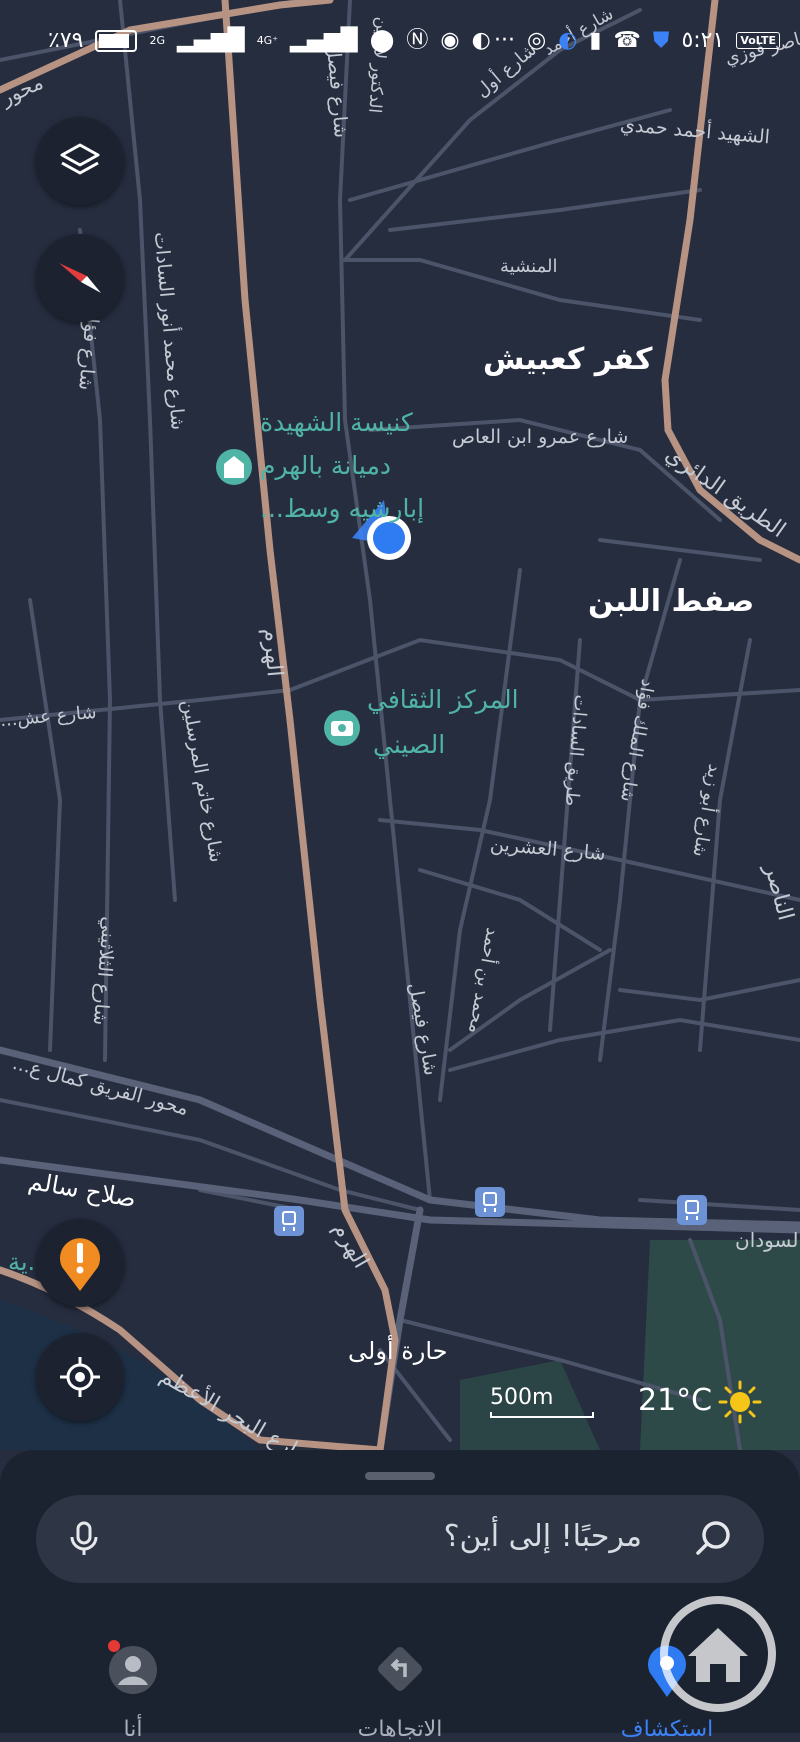 This screenshot has height=1742, width=800. What do you see at coordinates (529, 266) in the screenshot?
I see `place-label: المنشية` at bounding box center [529, 266].